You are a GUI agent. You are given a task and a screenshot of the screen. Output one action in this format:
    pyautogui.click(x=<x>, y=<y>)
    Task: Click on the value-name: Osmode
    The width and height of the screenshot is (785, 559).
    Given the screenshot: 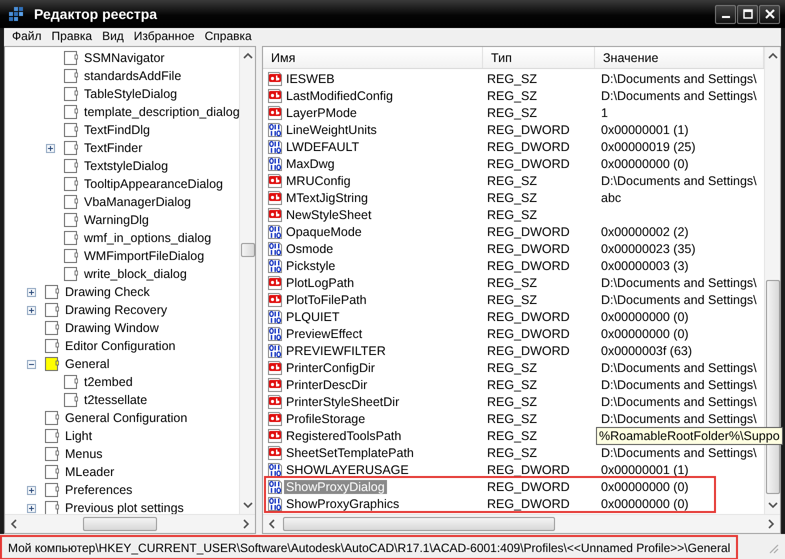 What is the action you would take?
    pyautogui.click(x=310, y=249)
    